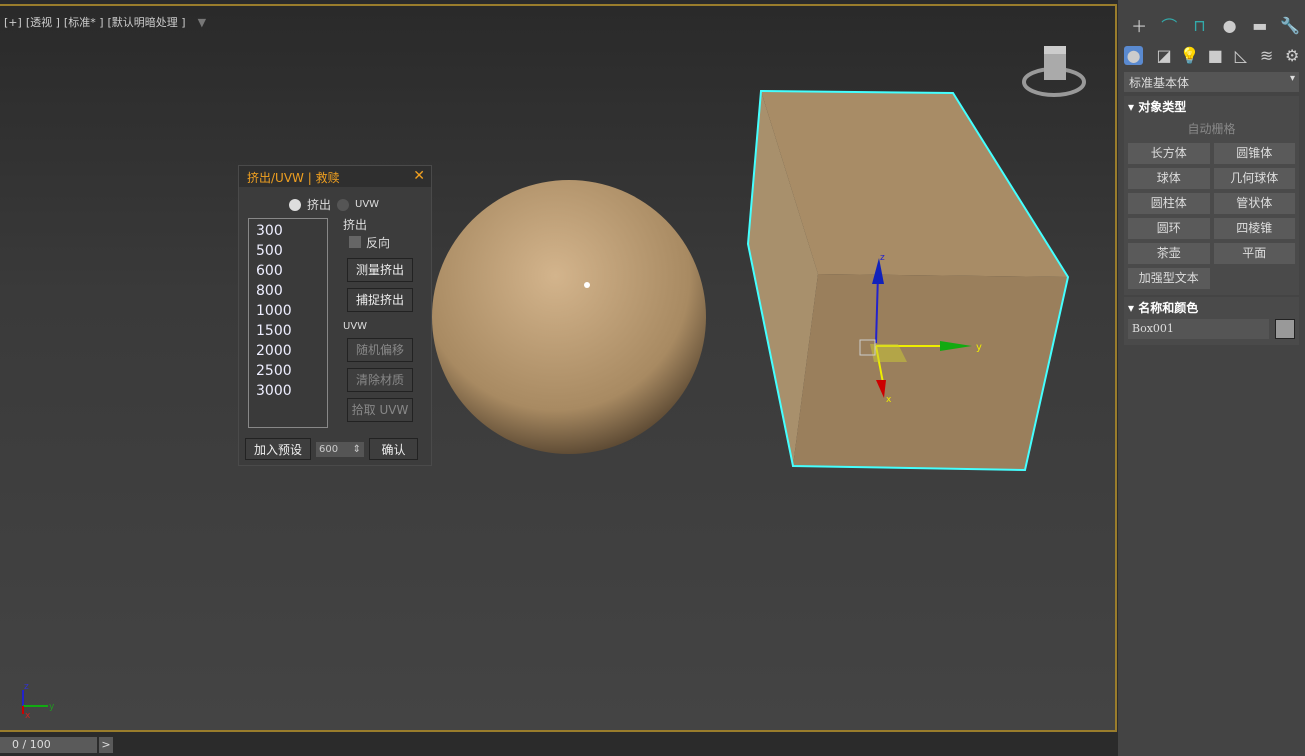 This screenshot has height=756, width=1305. Describe the element at coordinates (1290, 25) in the screenshot. I see `utilities-tab-icon: 🔧` at that location.